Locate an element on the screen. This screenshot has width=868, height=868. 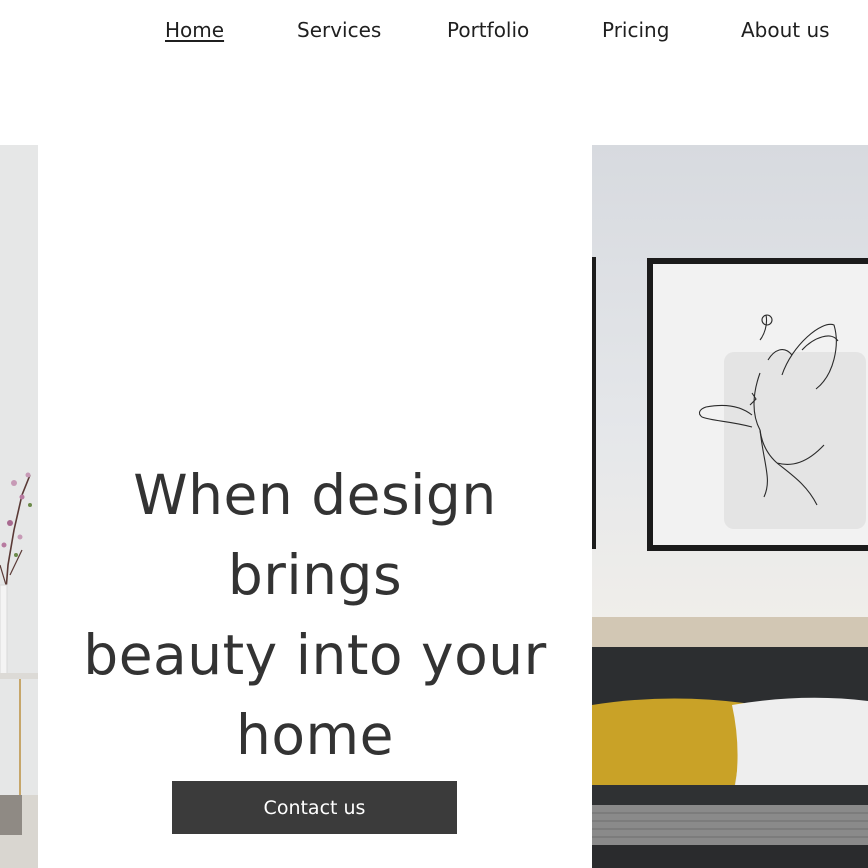
nav-about-link: About us is located at coordinates (785, 30).